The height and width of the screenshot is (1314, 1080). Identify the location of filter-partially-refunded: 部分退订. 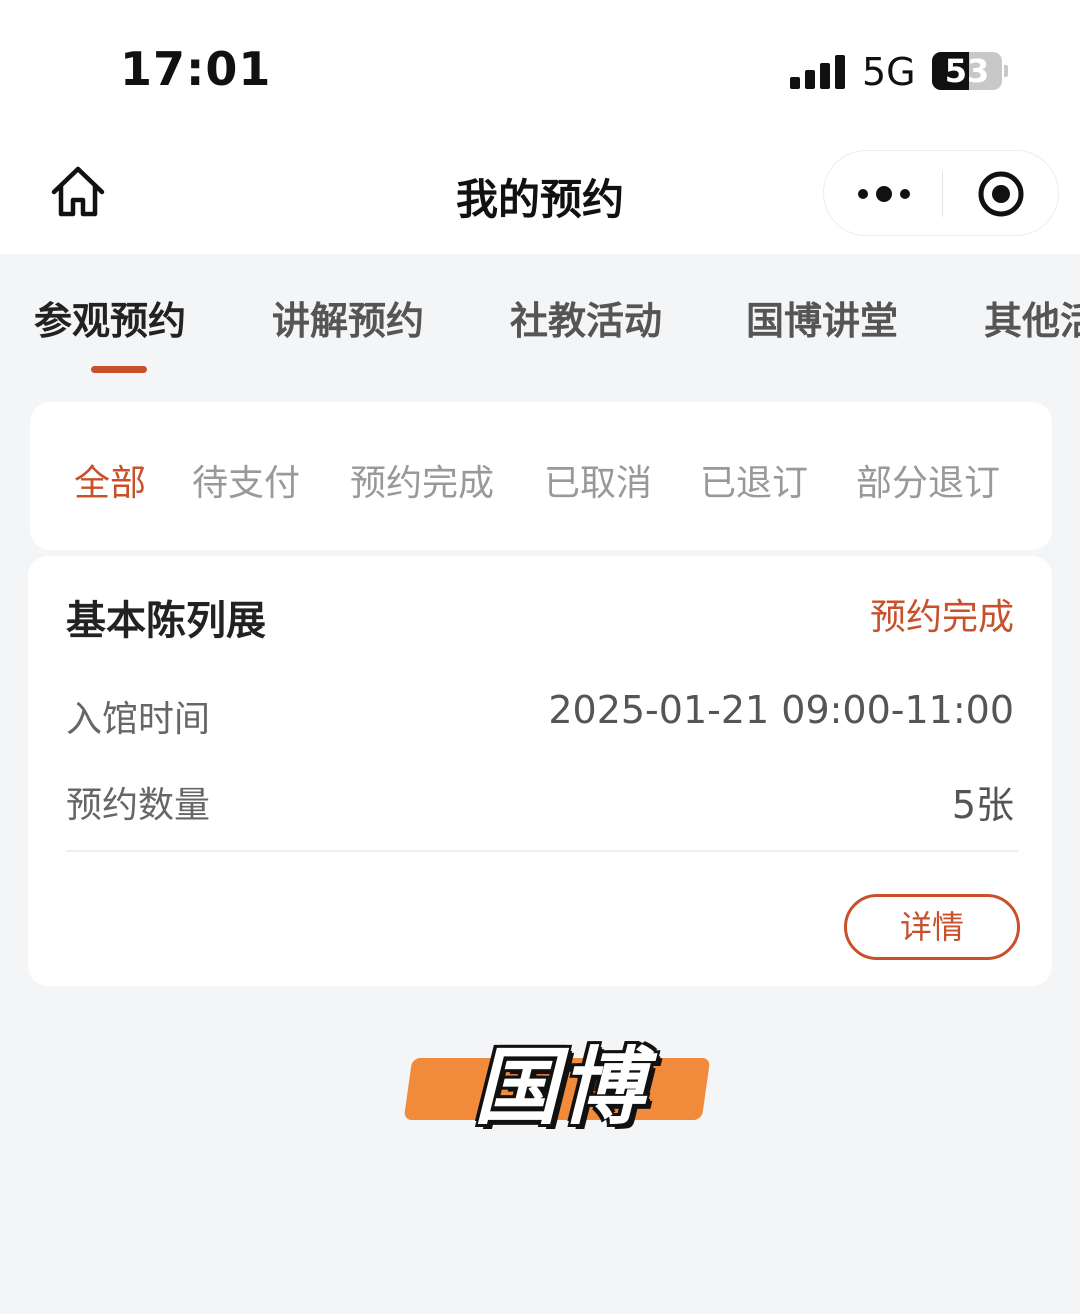
(928, 480).